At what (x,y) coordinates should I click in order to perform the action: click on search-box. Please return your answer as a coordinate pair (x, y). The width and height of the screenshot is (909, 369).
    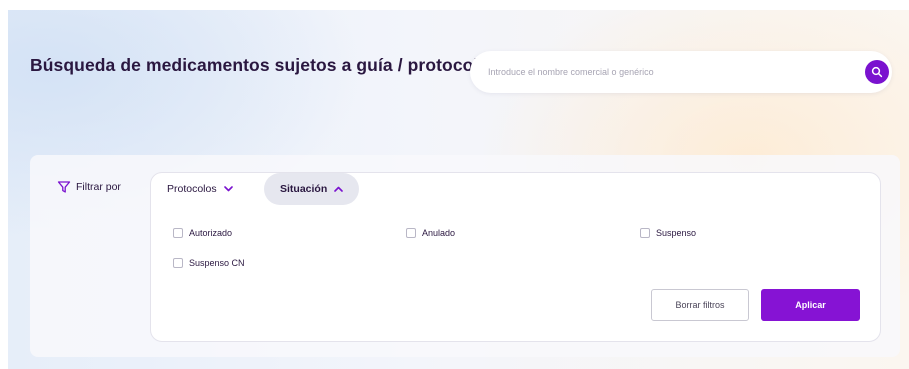
    Looking at the image, I should click on (681, 72).